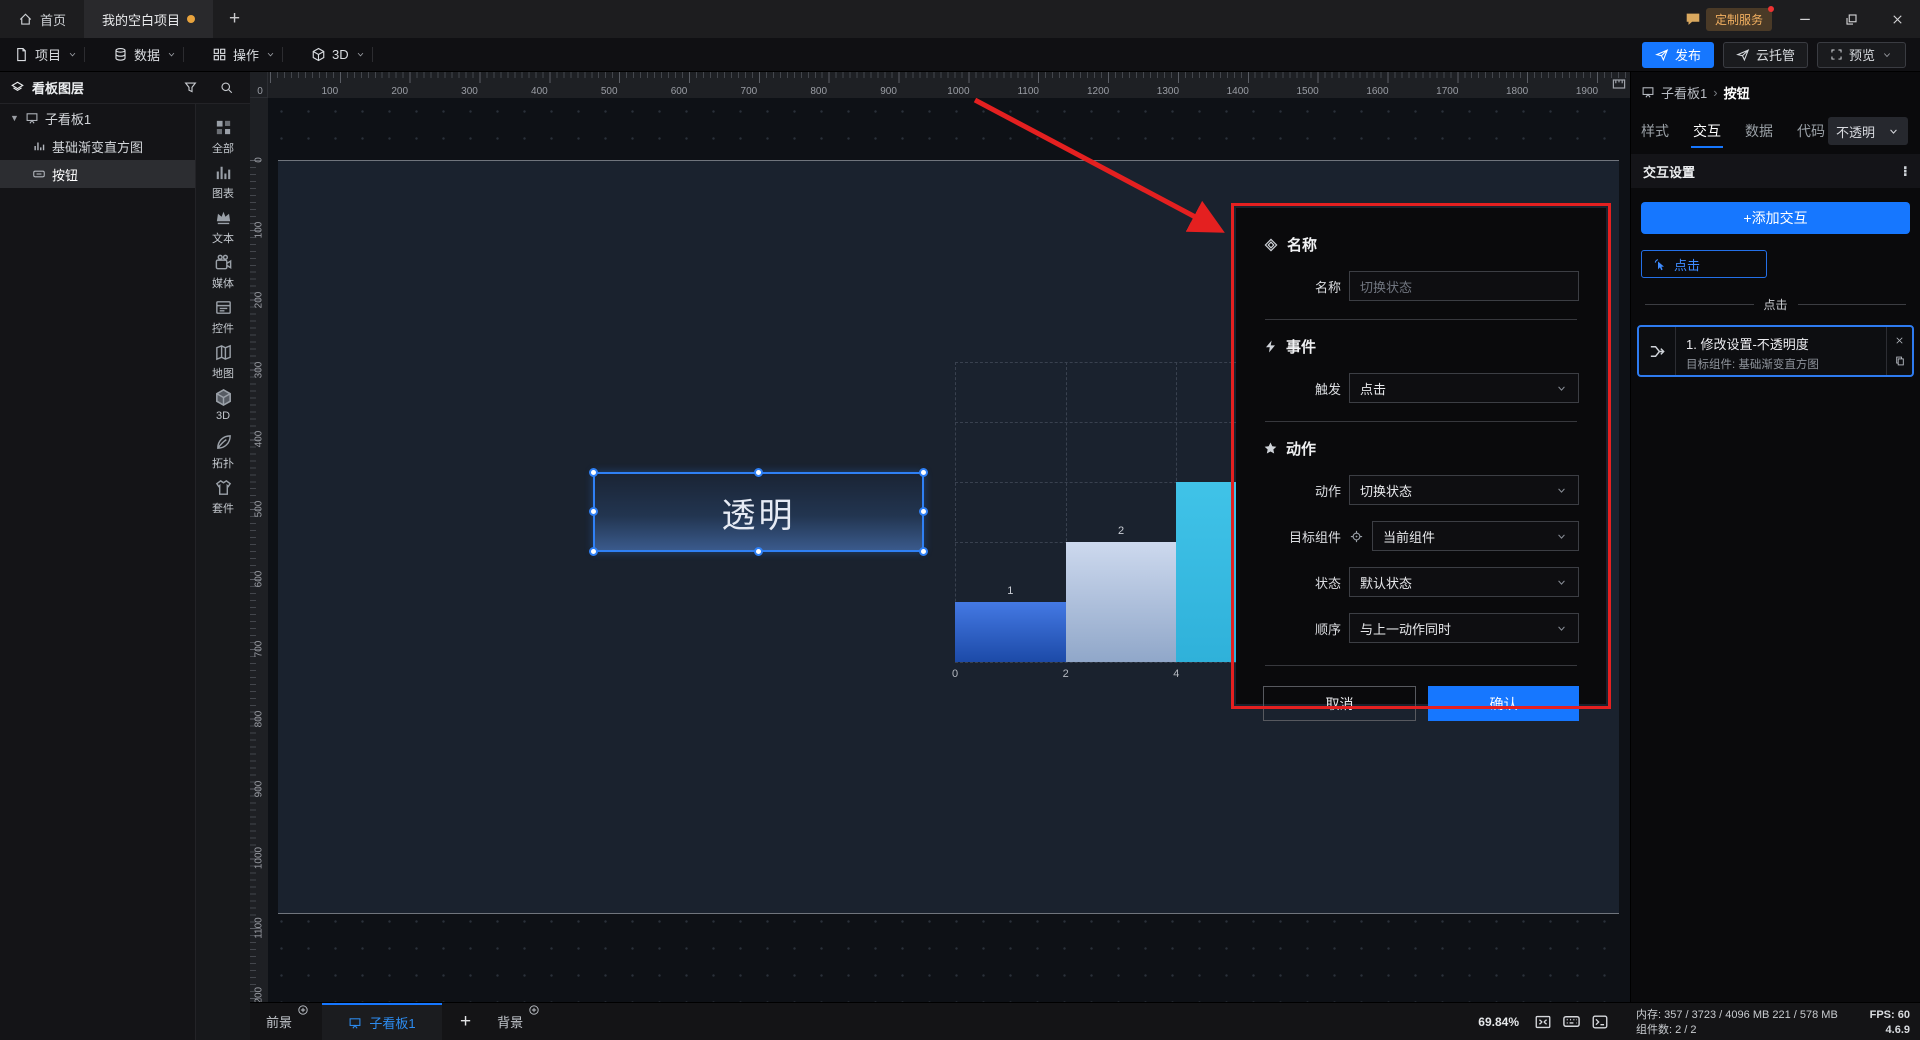 This screenshot has width=1920, height=1040. I want to click on delete-interaction-icon, so click(1899, 340).